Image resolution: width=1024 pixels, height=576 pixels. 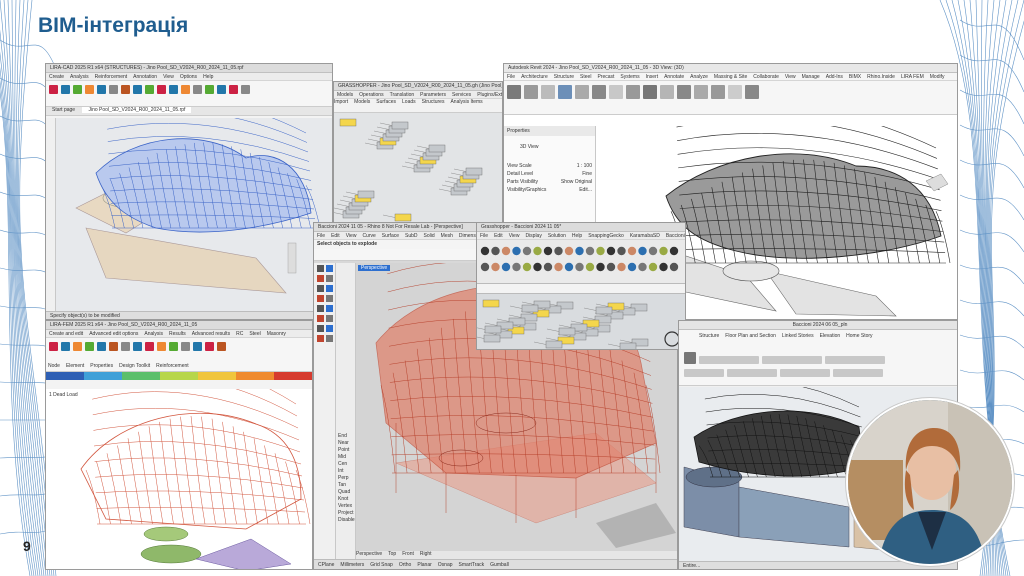 I want to click on revit-menu-tab: Steel, so click(x=585, y=77).